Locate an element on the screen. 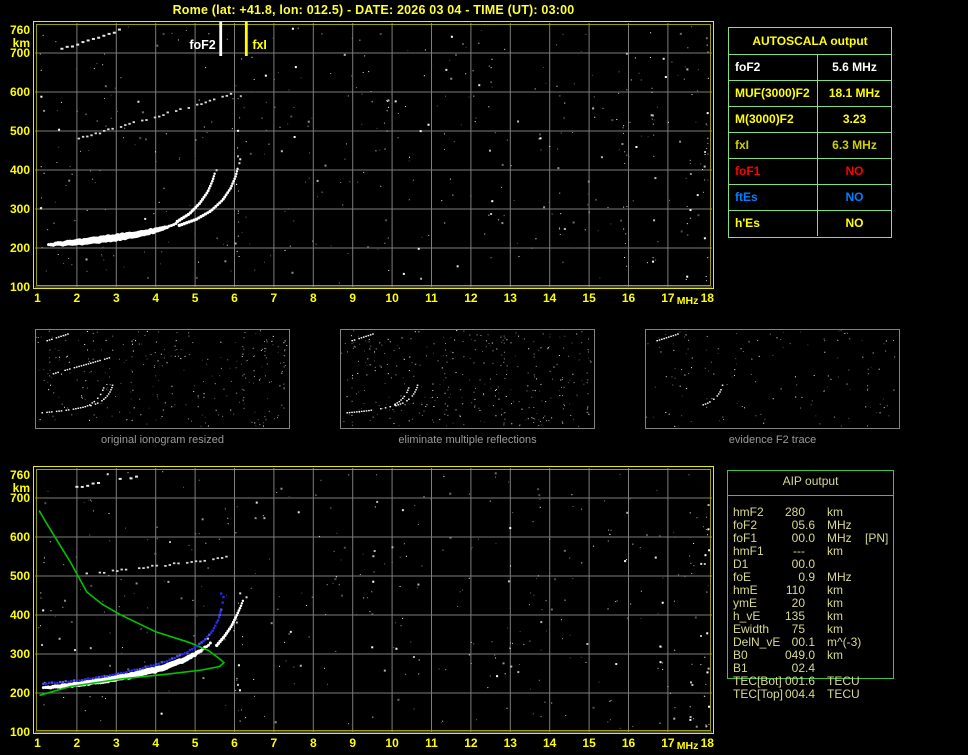  thumbnail-canvas-reflections is located at coordinates (466, 378).